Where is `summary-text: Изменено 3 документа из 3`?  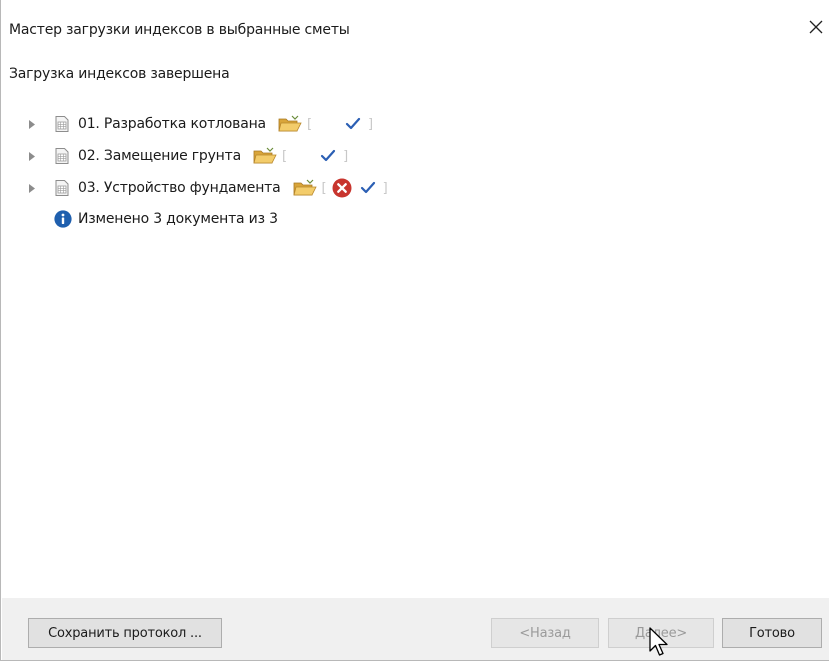
summary-text: Изменено 3 документа из 3 is located at coordinates (178, 219).